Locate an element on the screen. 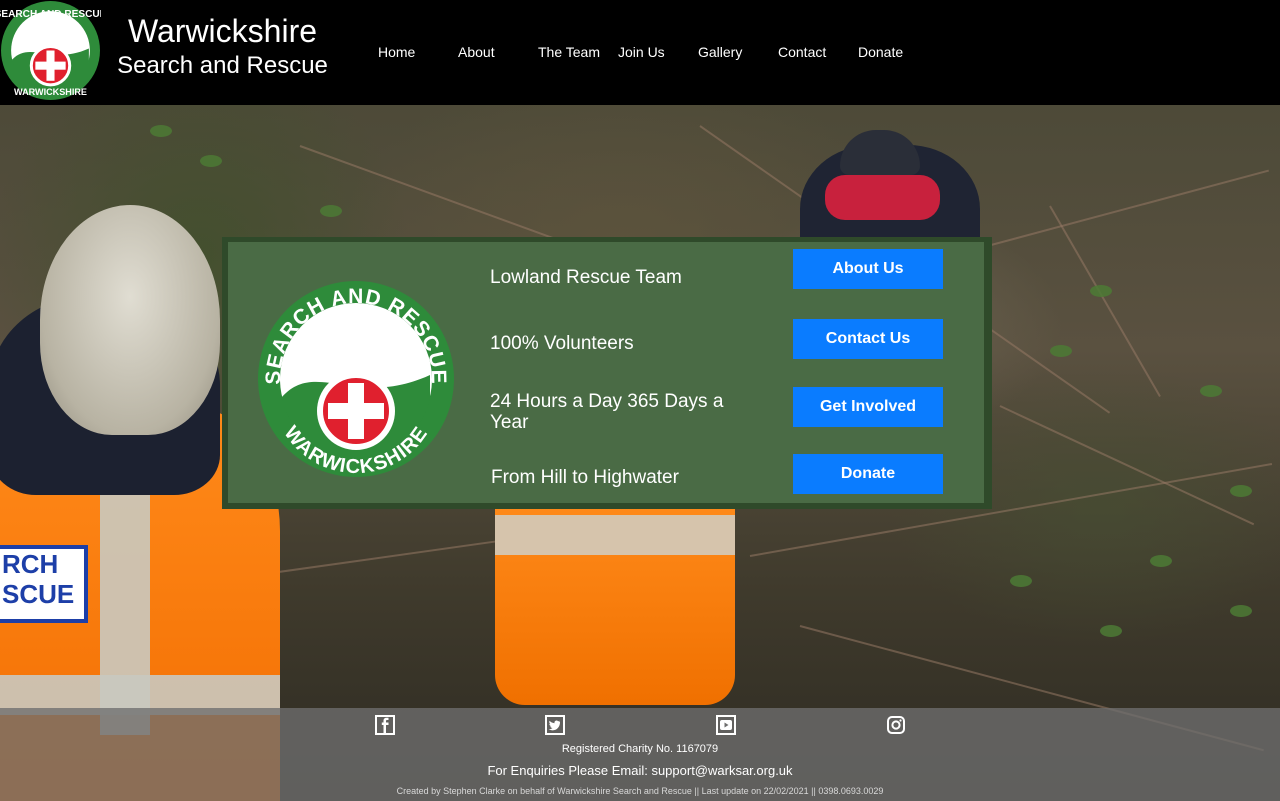 The width and height of the screenshot is (1280, 801). donate-button: Donate is located at coordinates (868, 474).